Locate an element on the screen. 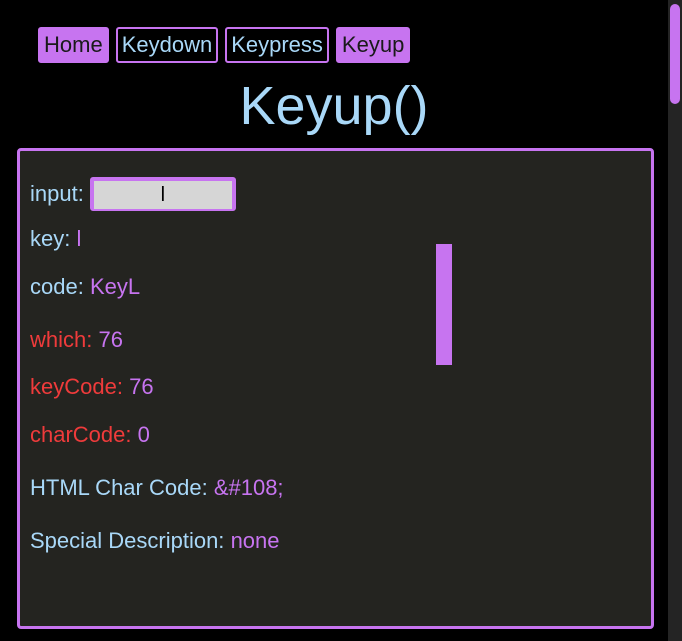  code-value: KeyL is located at coordinates (115, 286).